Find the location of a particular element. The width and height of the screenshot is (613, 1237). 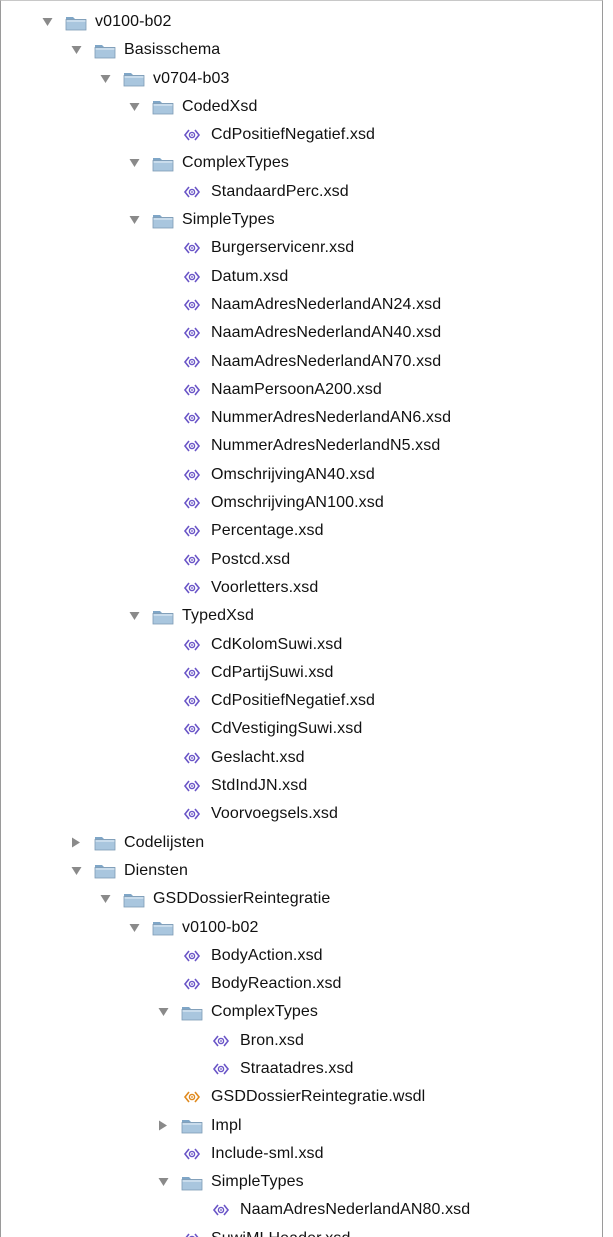

tree-file-row: NummerAdresNederlandAN6.xsd is located at coordinates (301, 418).